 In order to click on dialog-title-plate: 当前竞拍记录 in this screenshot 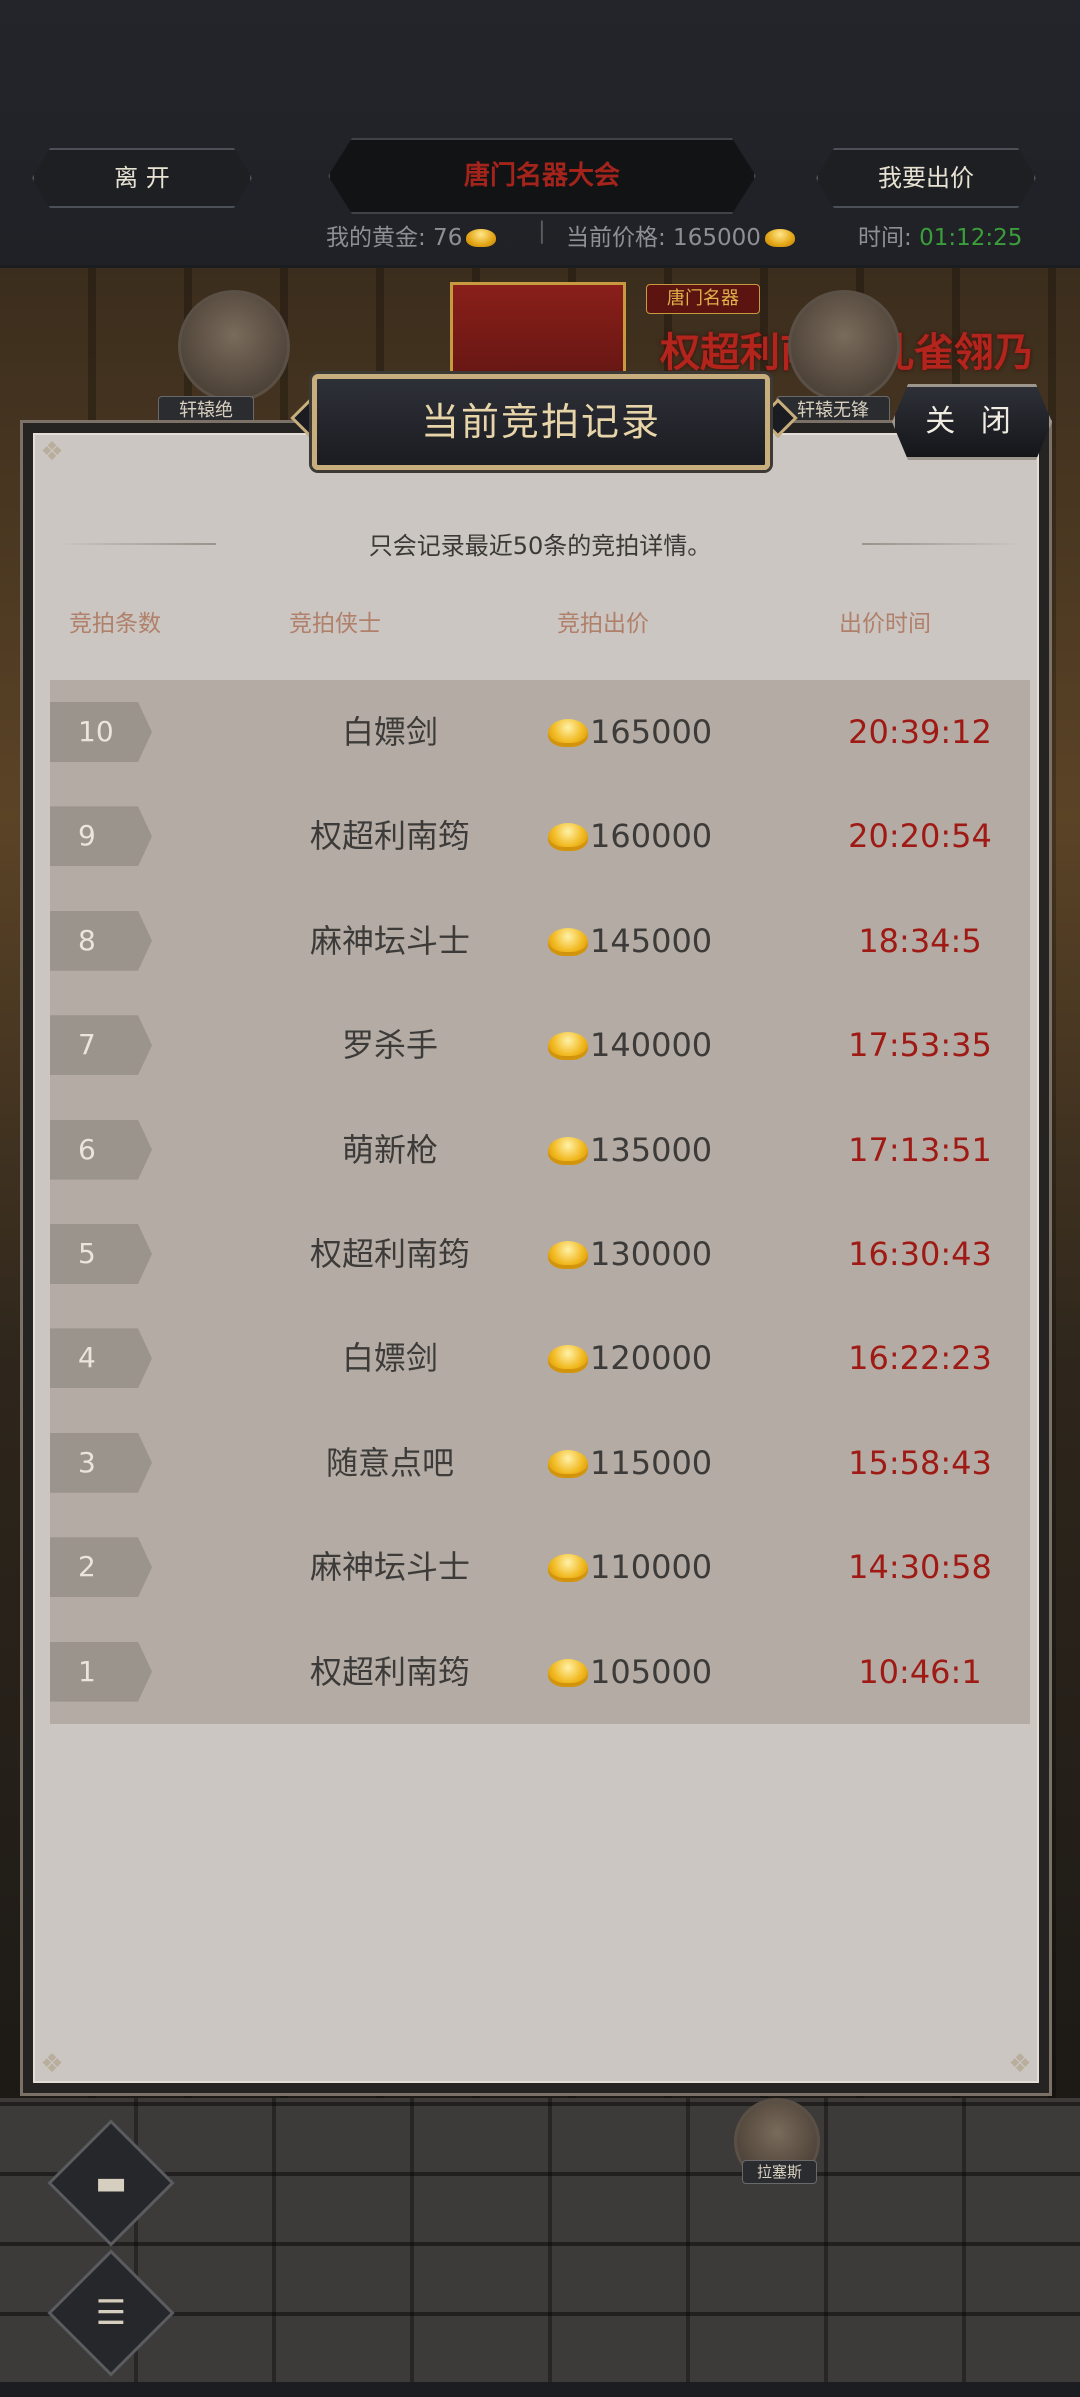, I will do `click(541, 422)`.